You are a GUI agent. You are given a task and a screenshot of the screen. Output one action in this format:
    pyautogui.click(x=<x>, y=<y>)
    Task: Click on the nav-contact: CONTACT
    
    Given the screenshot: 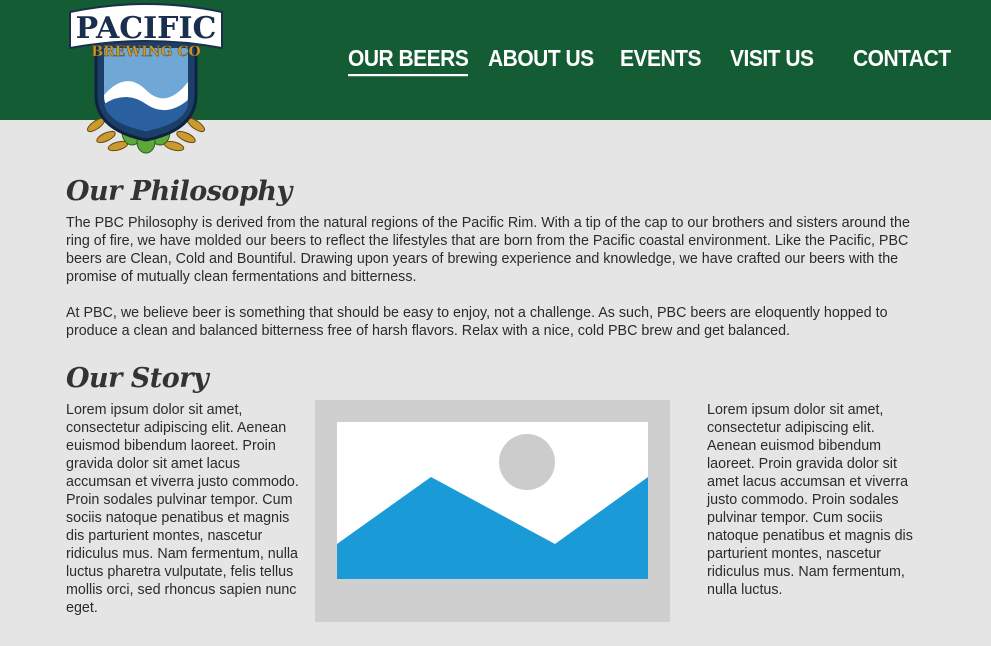 What is the action you would take?
    pyautogui.click(x=902, y=59)
    